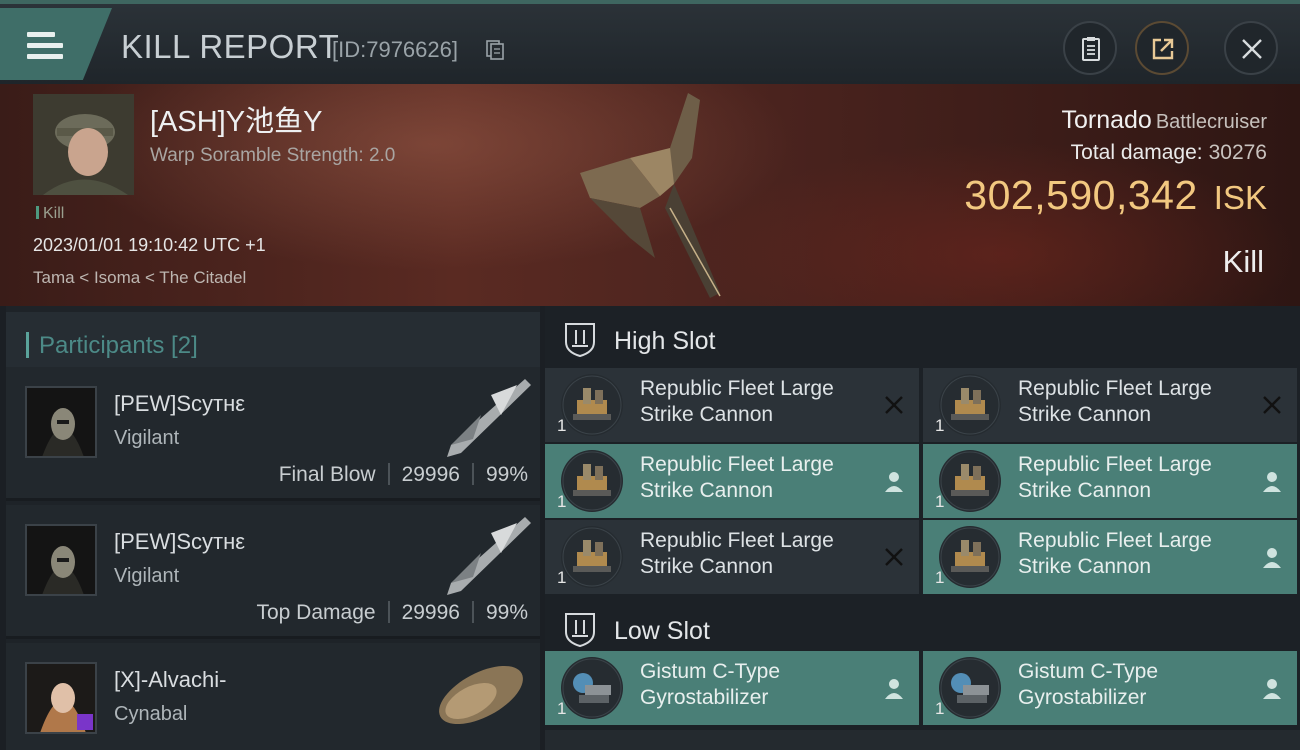 The width and height of the screenshot is (1300, 750). I want to click on stat-damage: 29996, so click(430, 612).